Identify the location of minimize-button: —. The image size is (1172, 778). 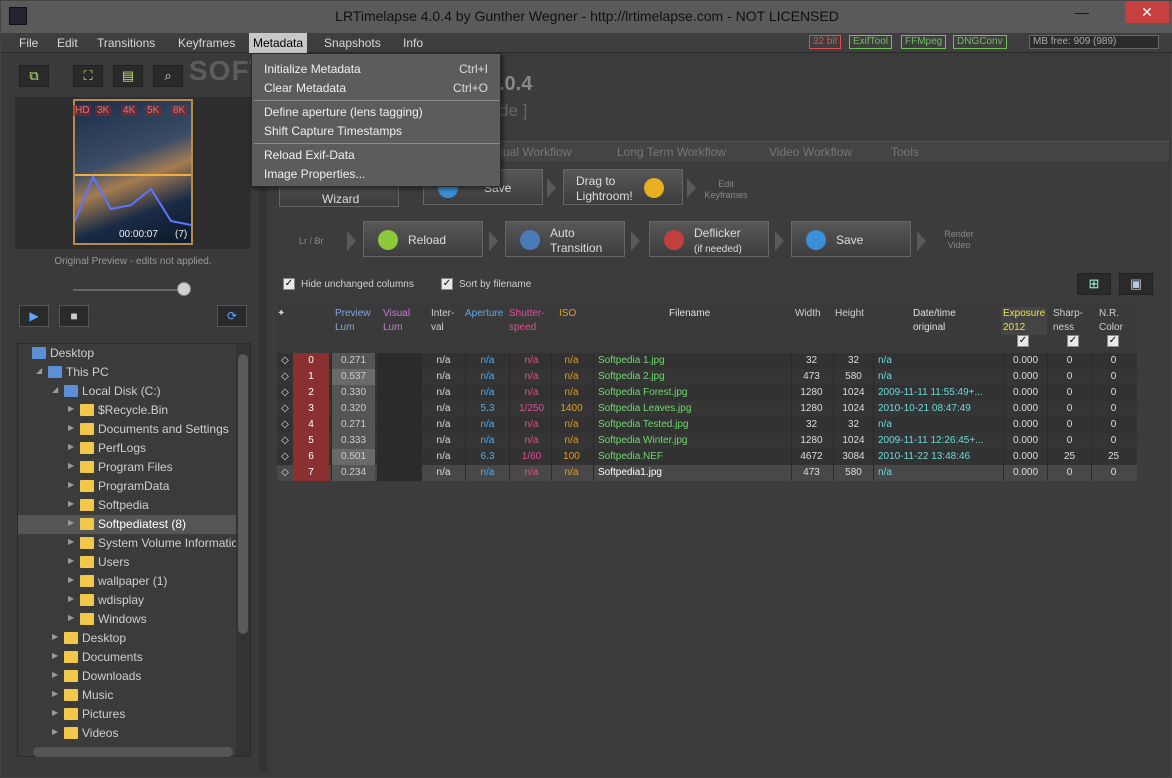
(1082, 12).